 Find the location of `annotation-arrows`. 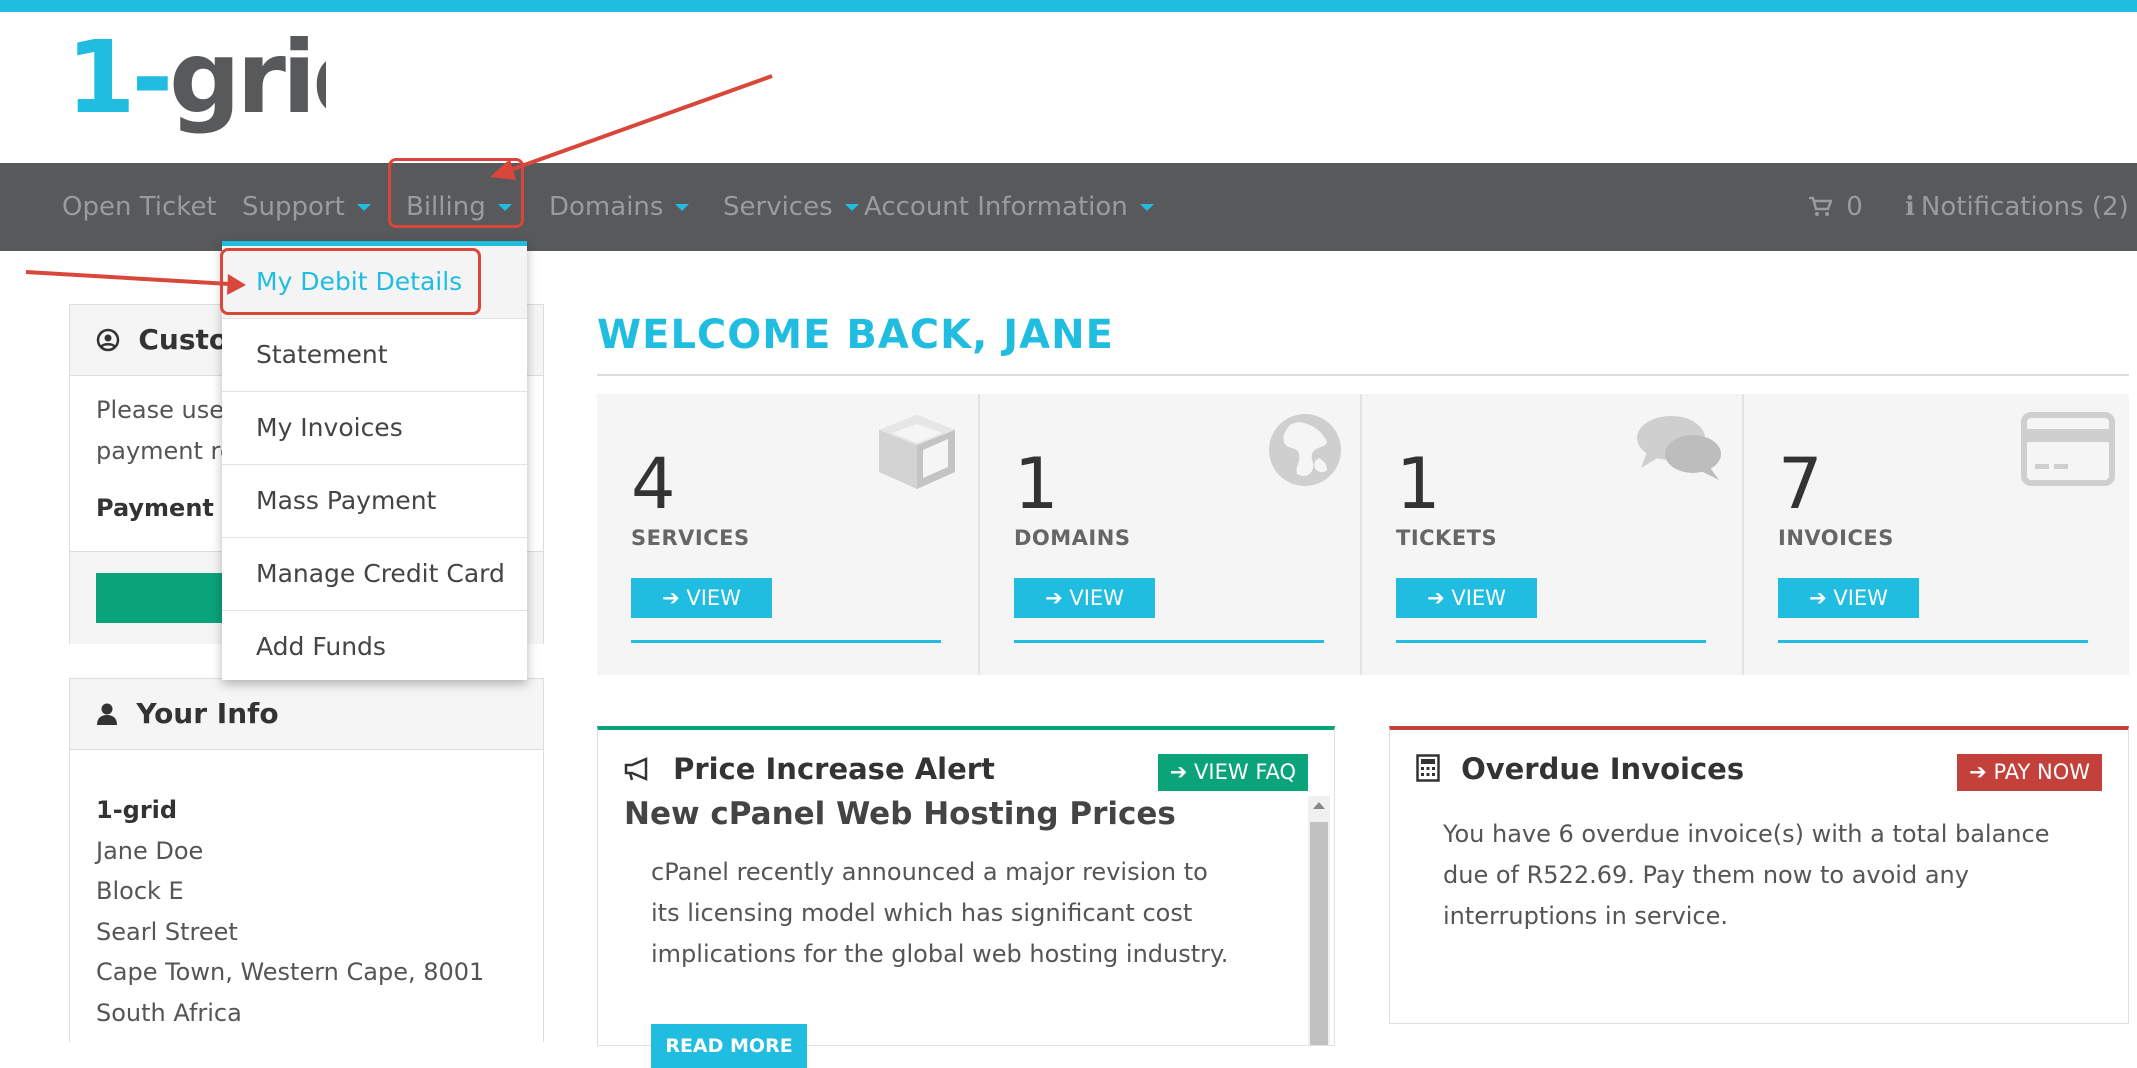

annotation-arrows is located at coordinates (399, 184).